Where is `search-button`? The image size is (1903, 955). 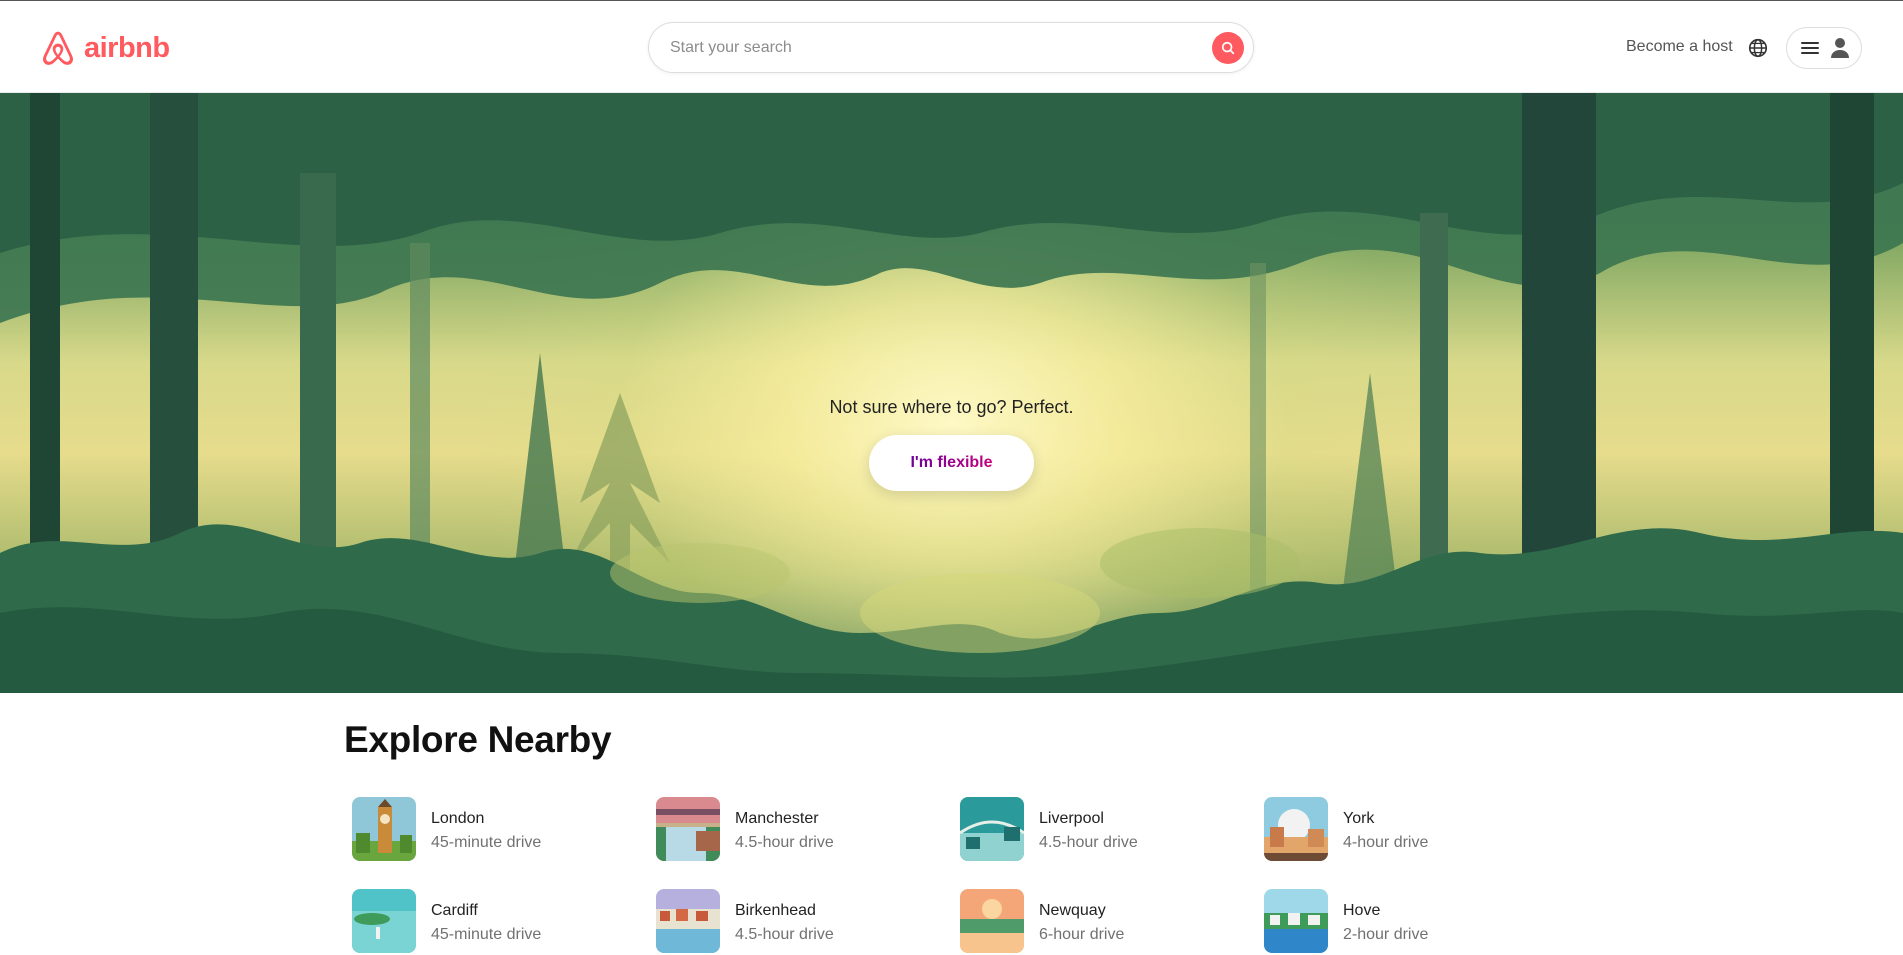
search-button is located at coordinates (1228, 48).